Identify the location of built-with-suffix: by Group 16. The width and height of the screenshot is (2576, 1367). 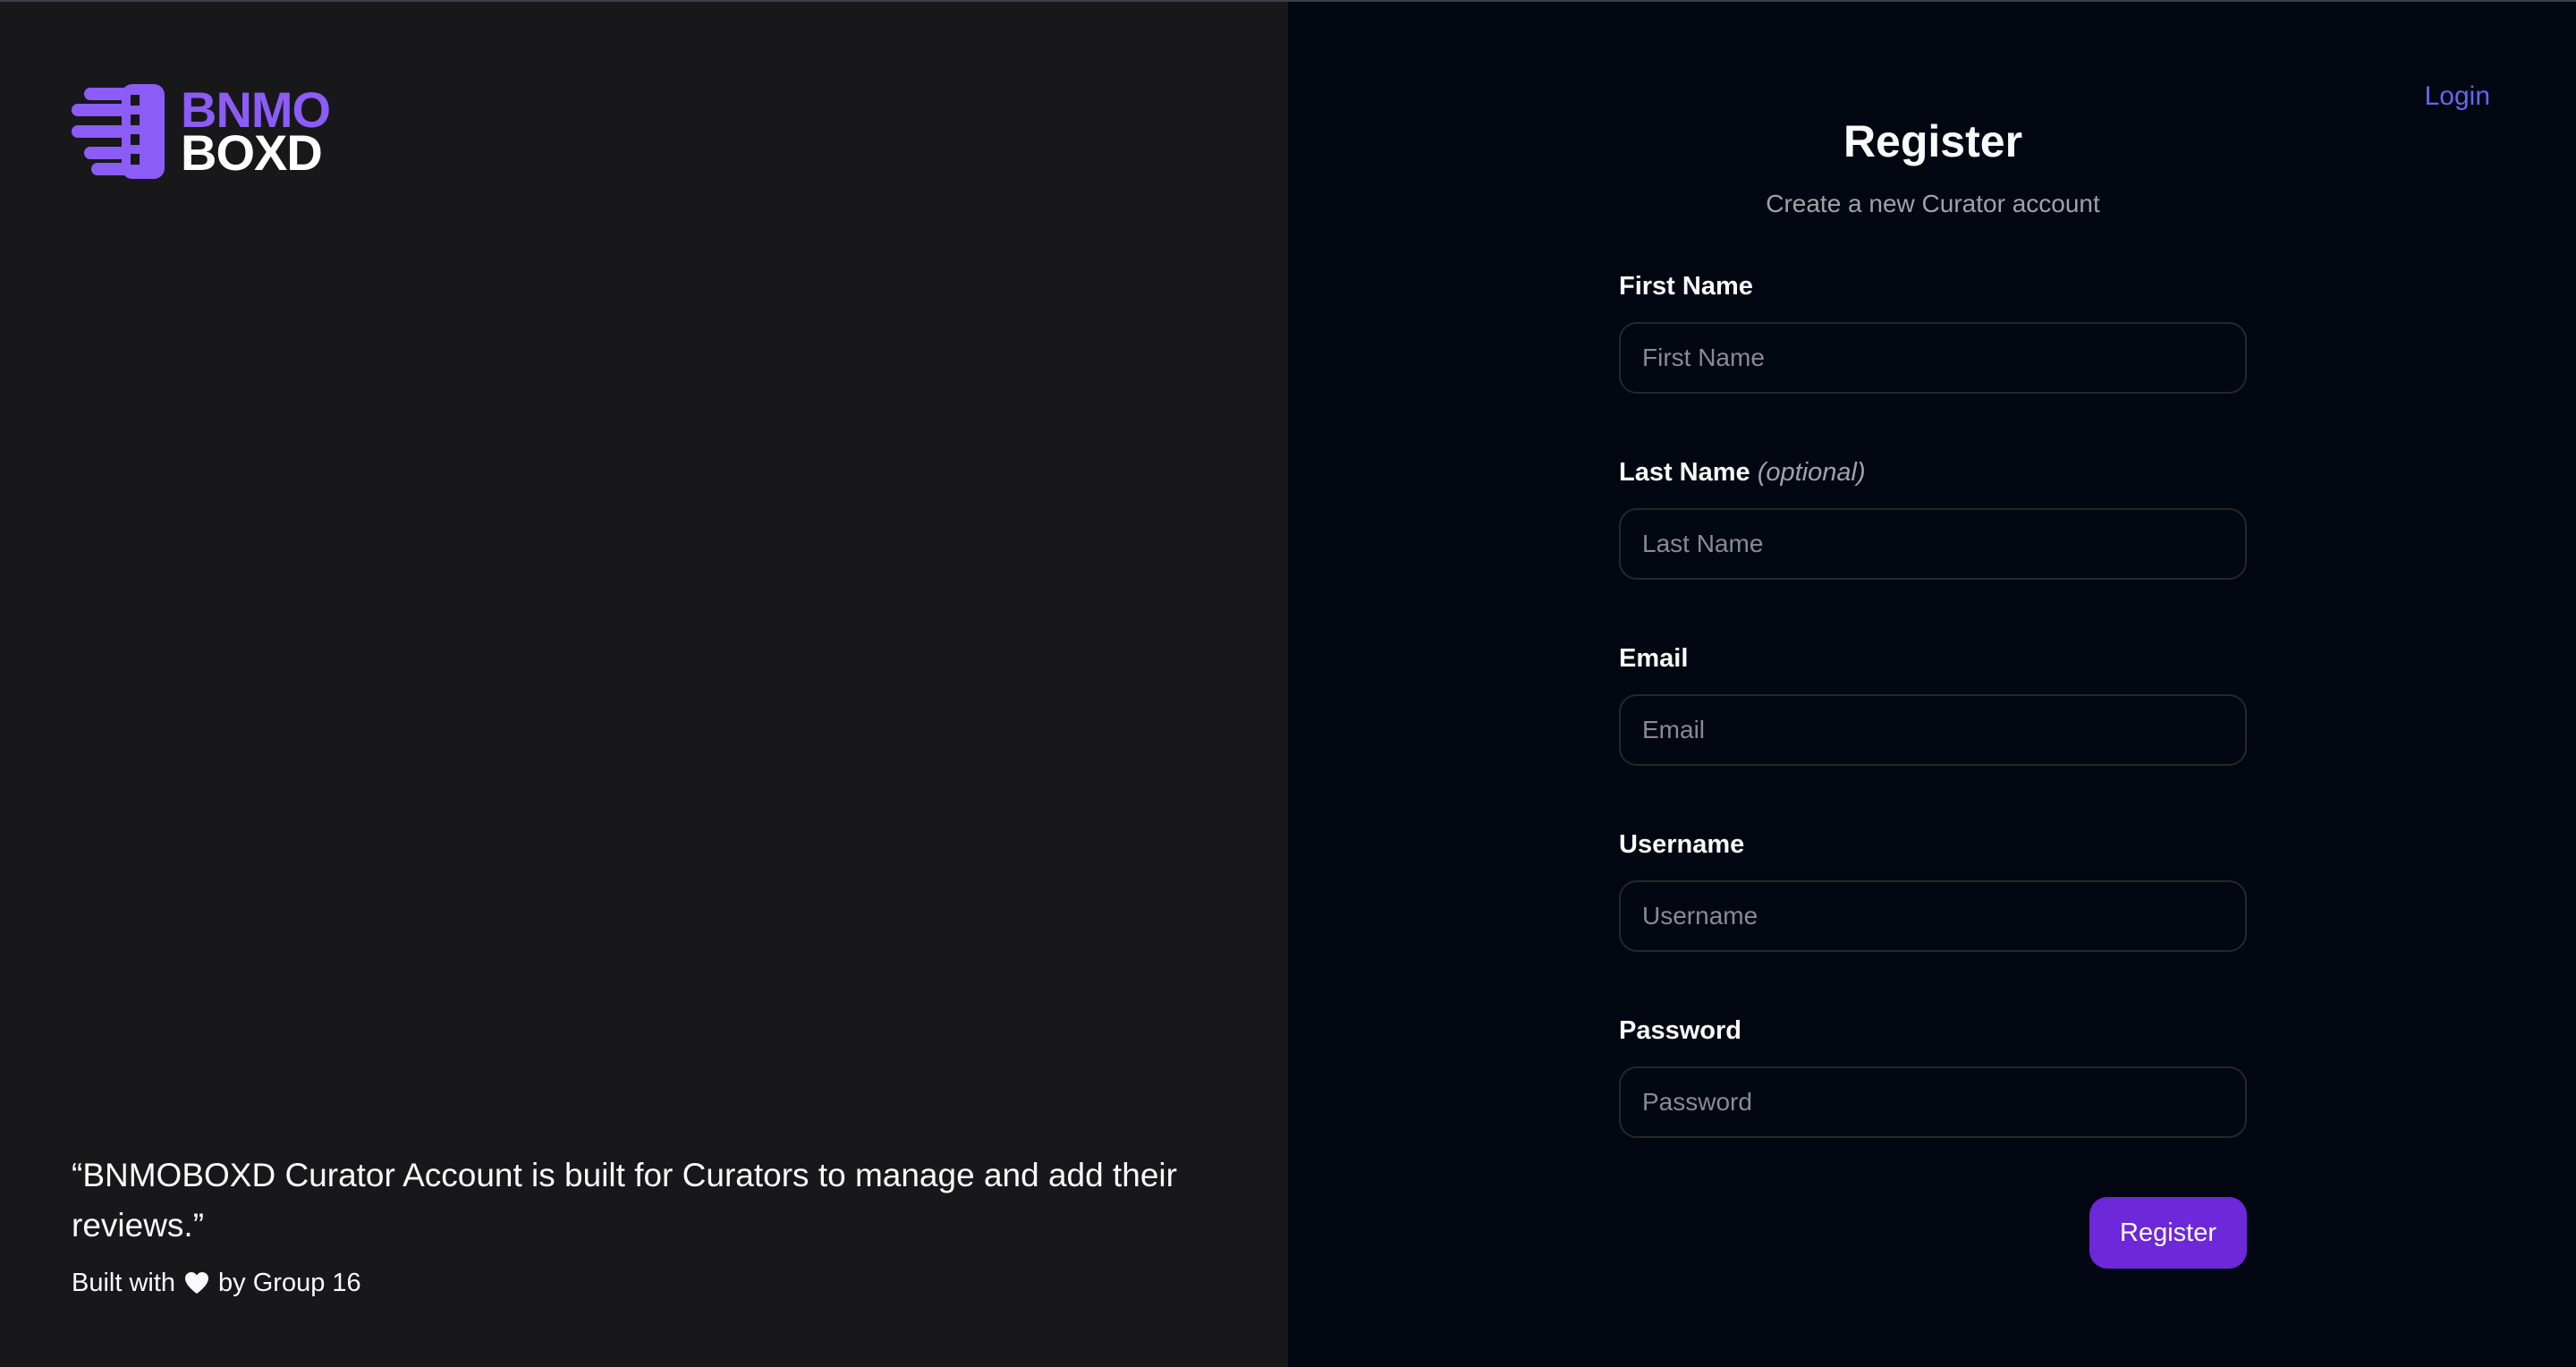
(289, 1283).